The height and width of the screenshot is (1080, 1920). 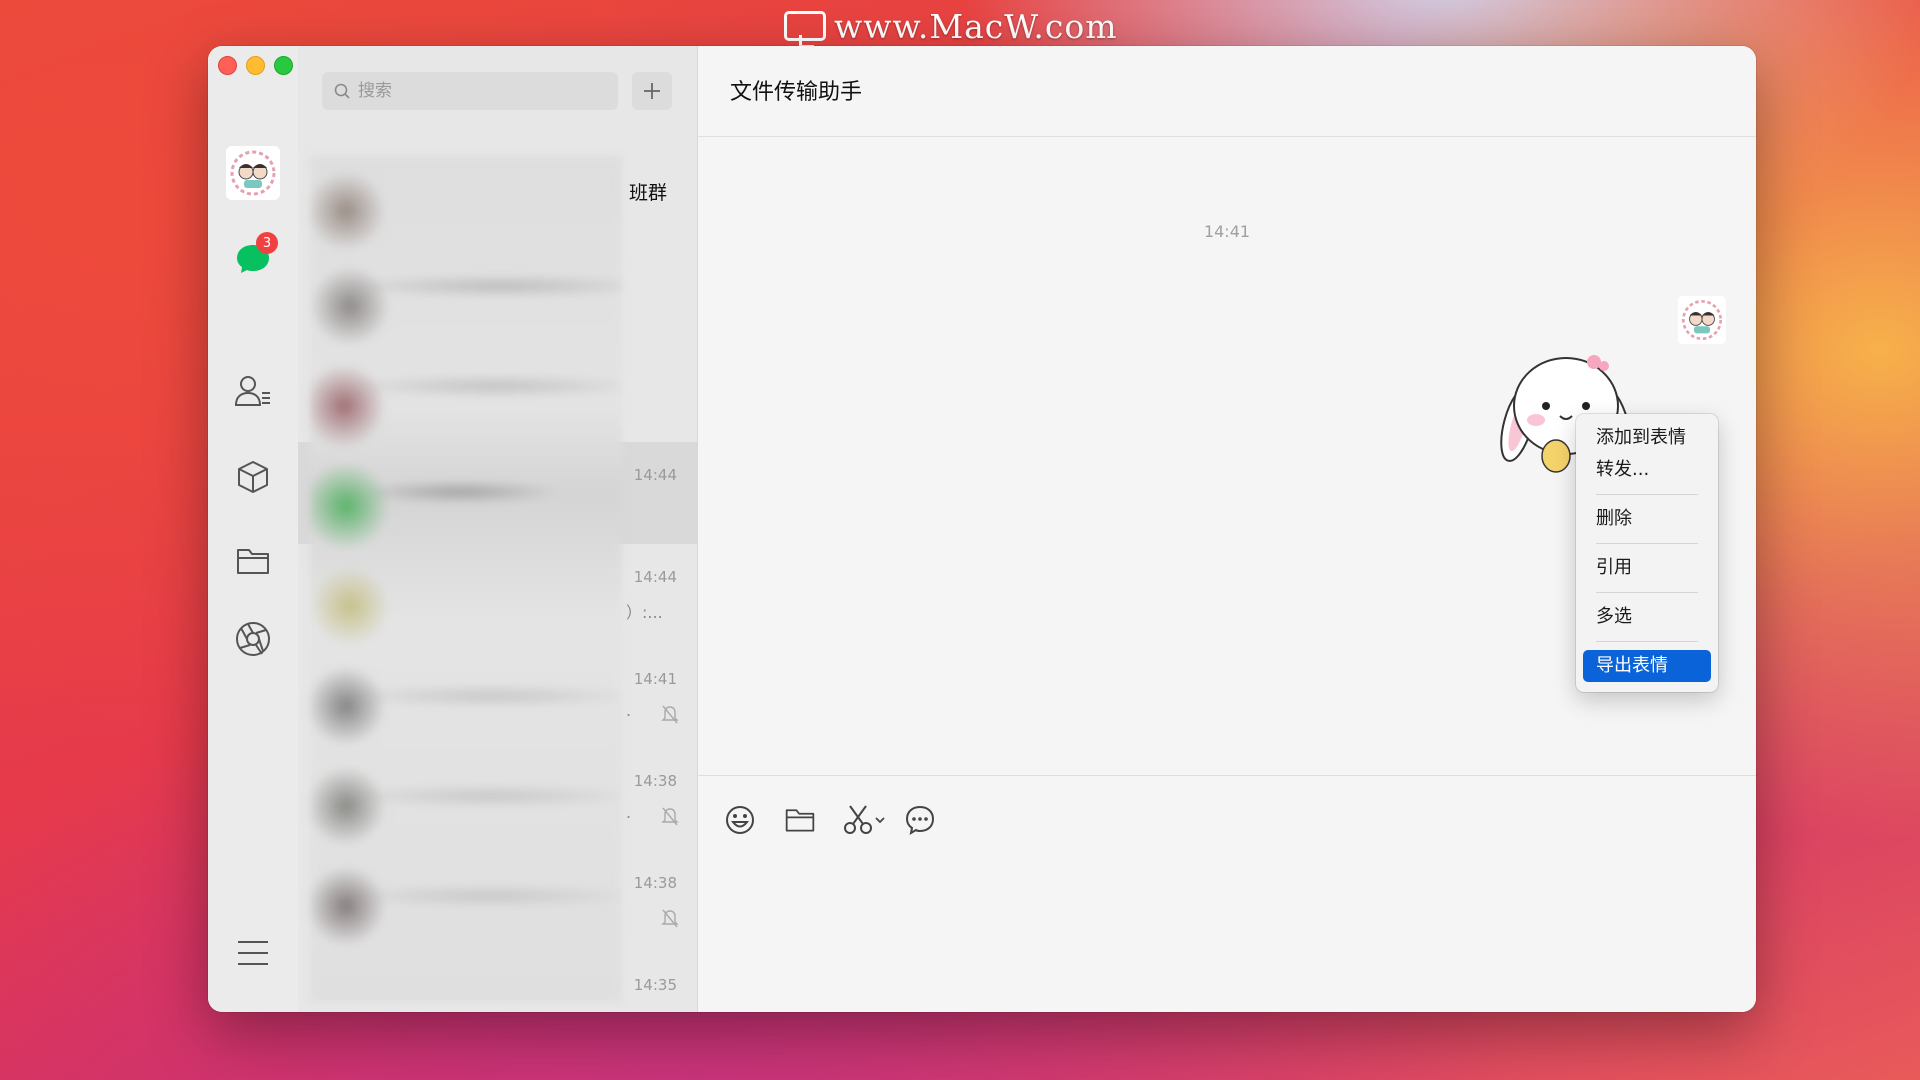 I want to click on menu-item-add-to-stickers: 添加到表情, so click(x=1647, y=438).